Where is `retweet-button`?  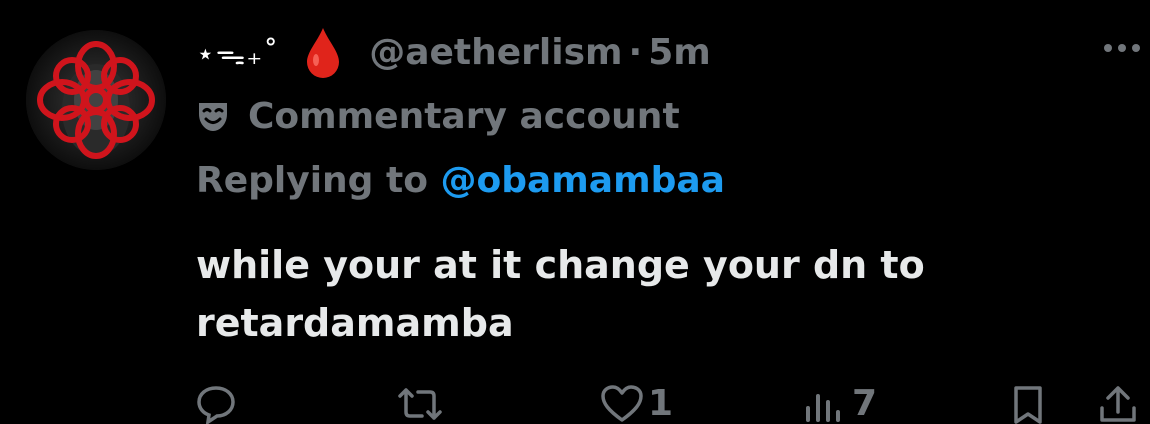 retweet-button is located at coordinates (420, 404).